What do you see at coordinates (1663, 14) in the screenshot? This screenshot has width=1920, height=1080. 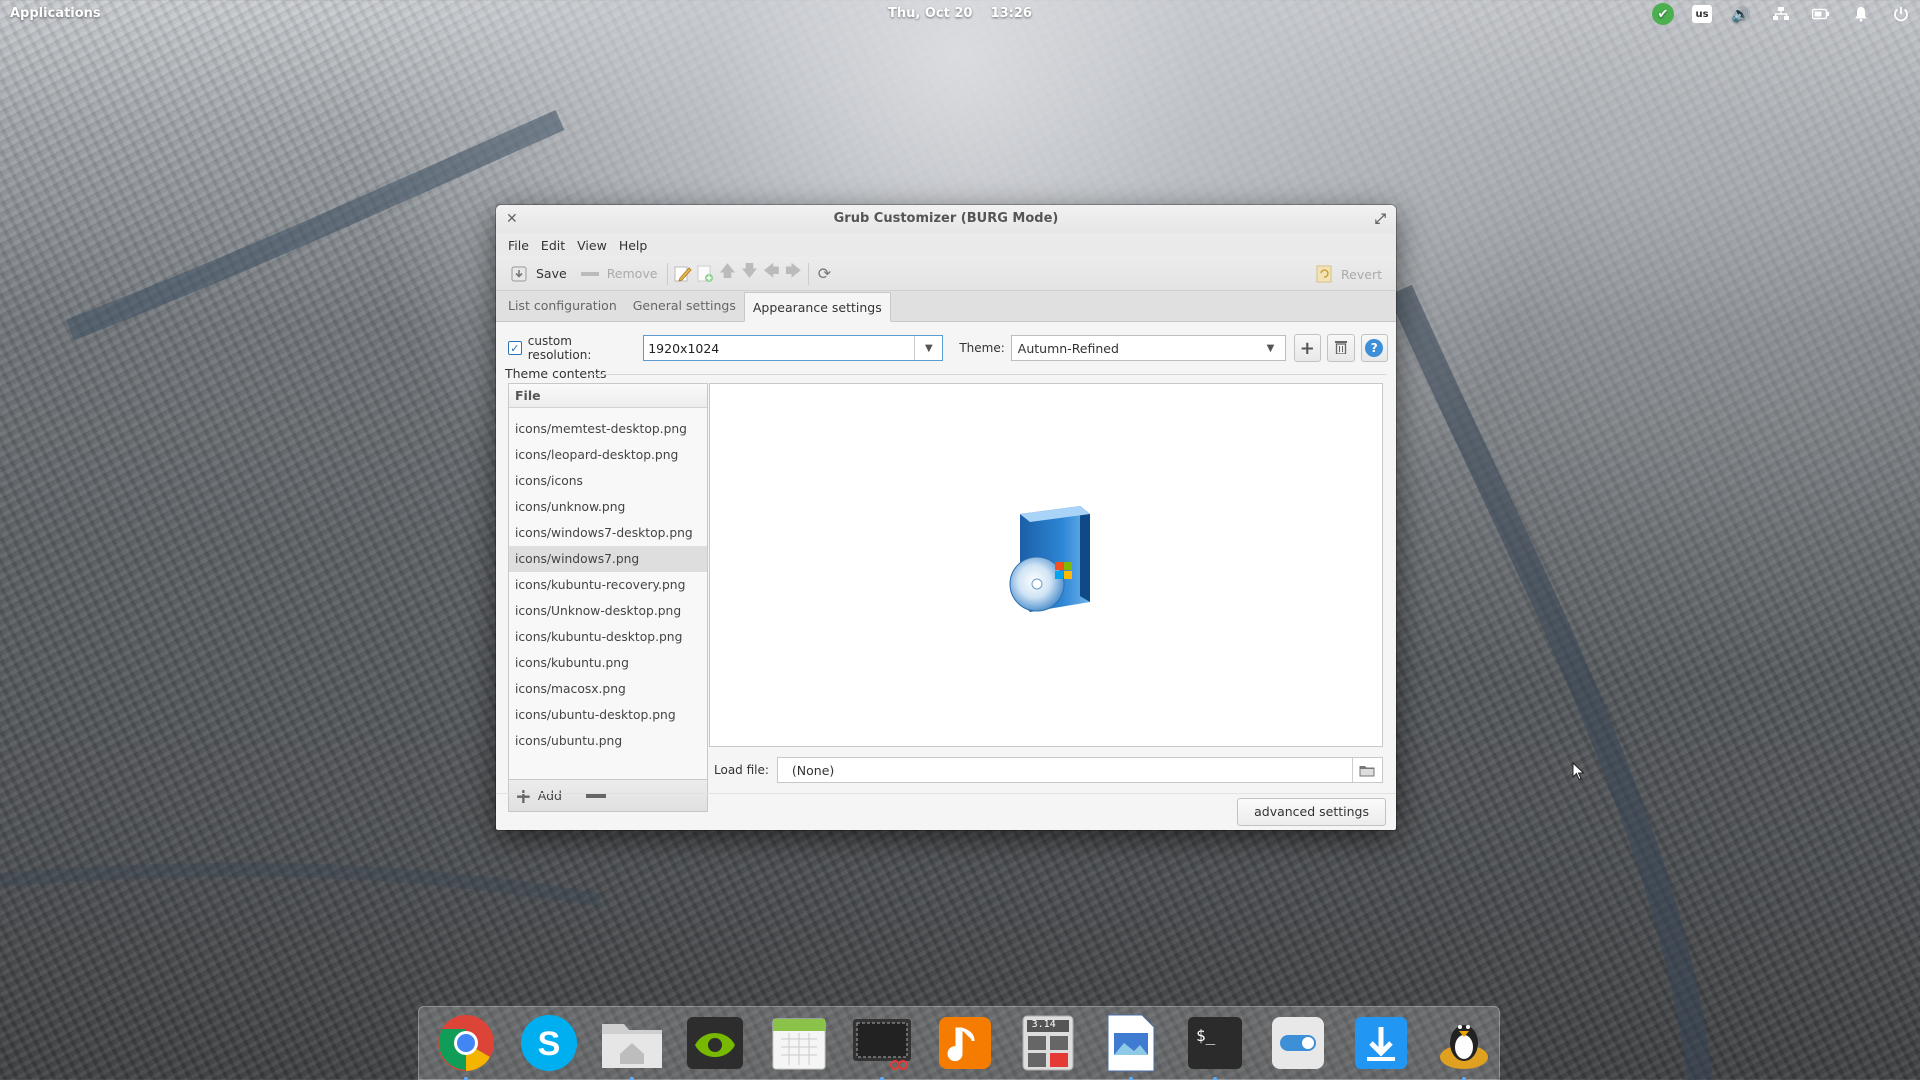 I see `update-icon: ✔` at bounding box center [1663, 14].